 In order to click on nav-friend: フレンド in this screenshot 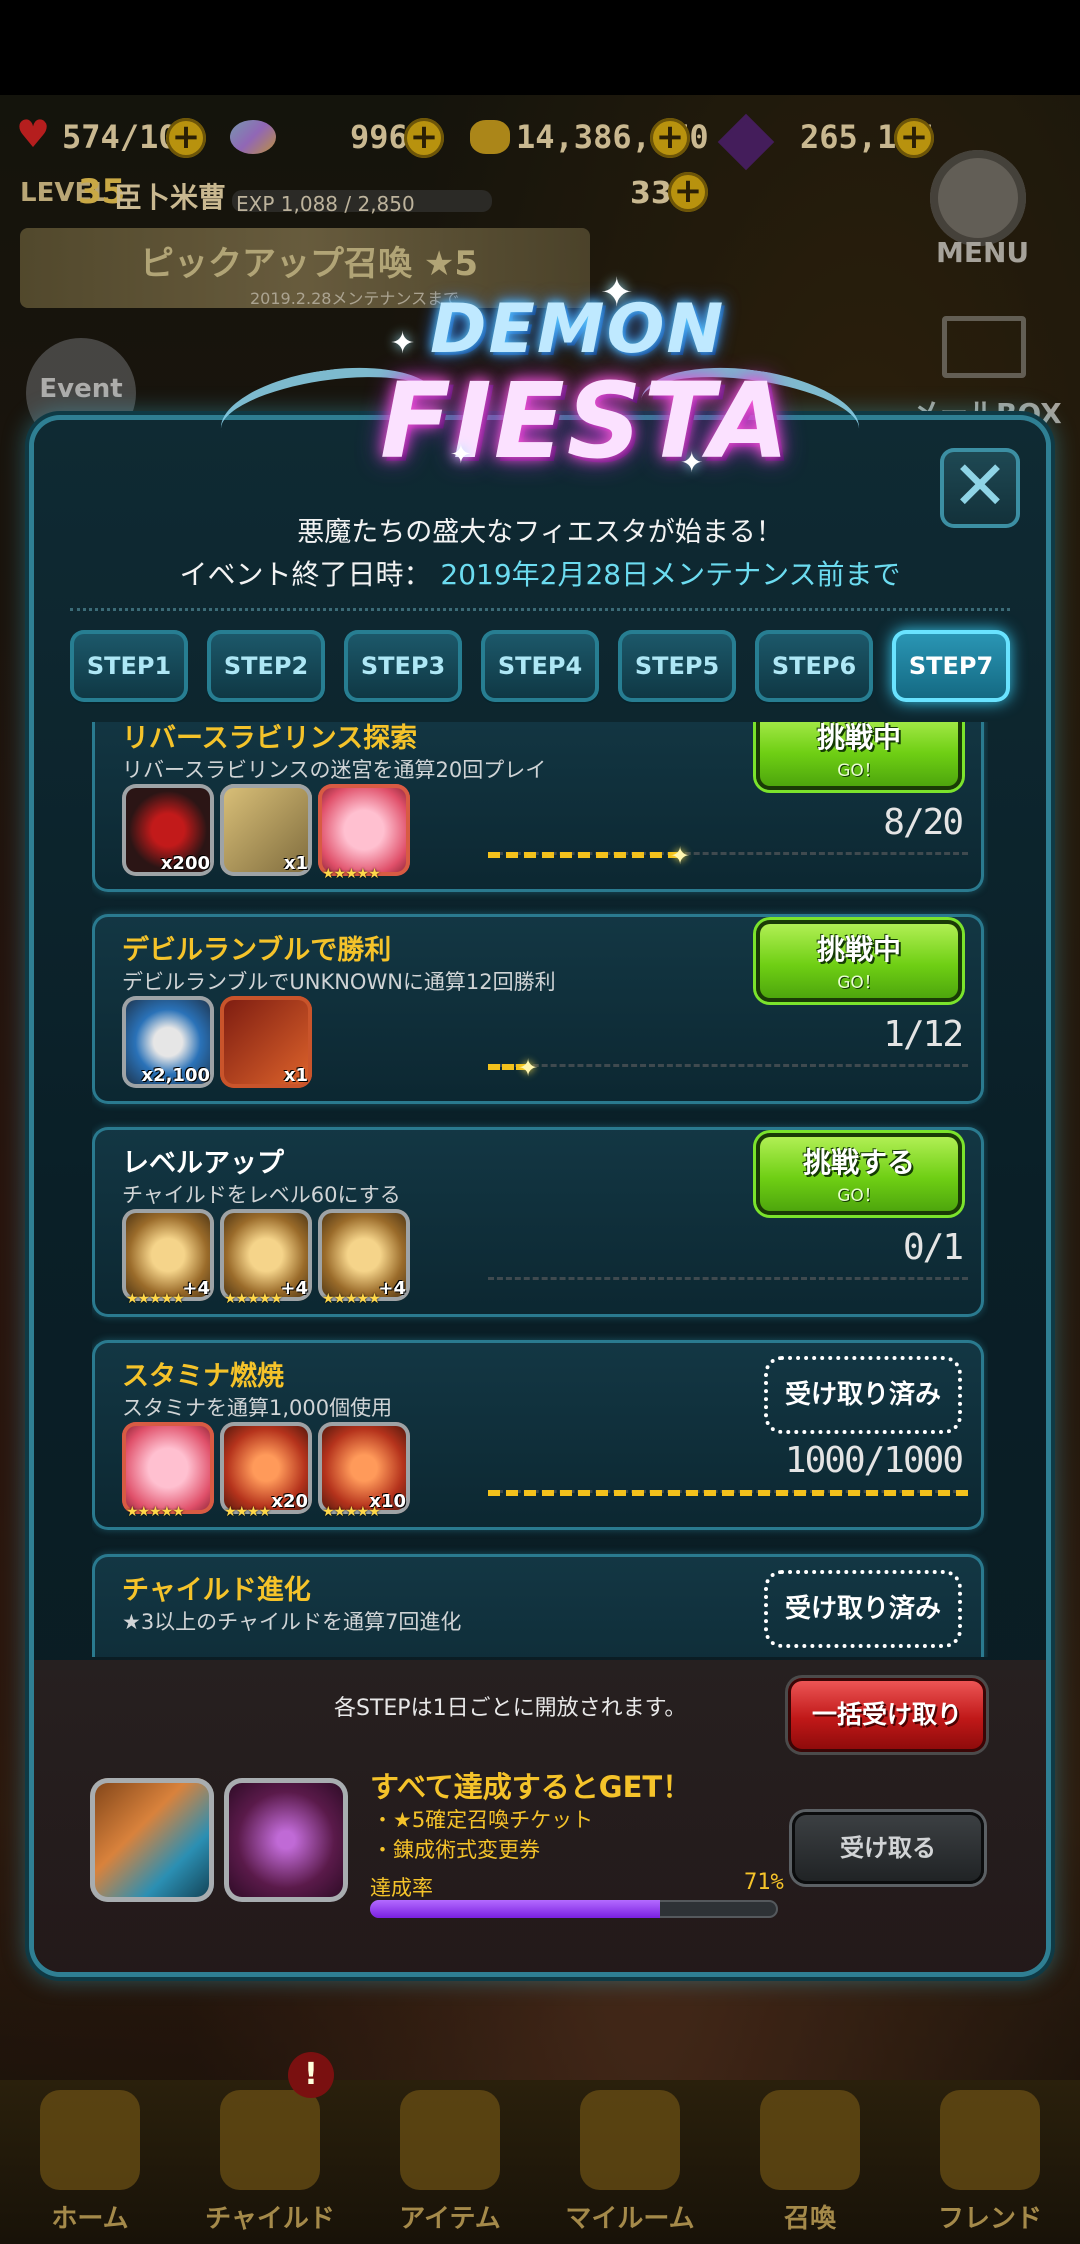, I will do `click(990, 2165)`.